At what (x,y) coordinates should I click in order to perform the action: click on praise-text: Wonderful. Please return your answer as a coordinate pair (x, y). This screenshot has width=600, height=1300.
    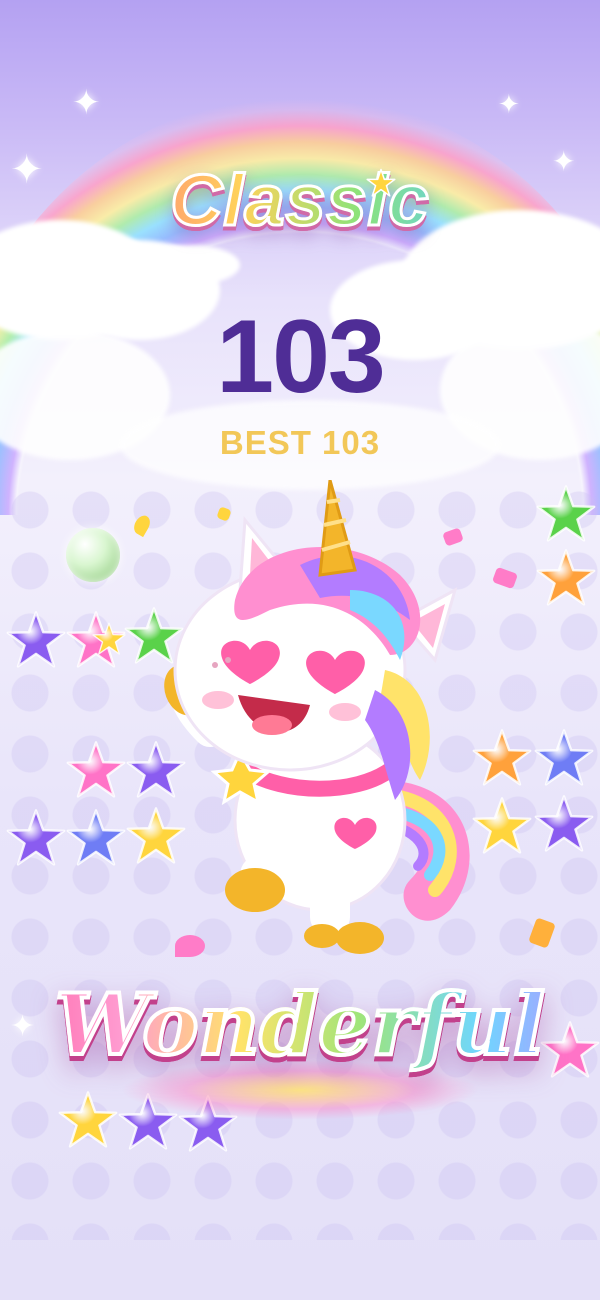
    Looking at the image, I should click on (300, 1024).